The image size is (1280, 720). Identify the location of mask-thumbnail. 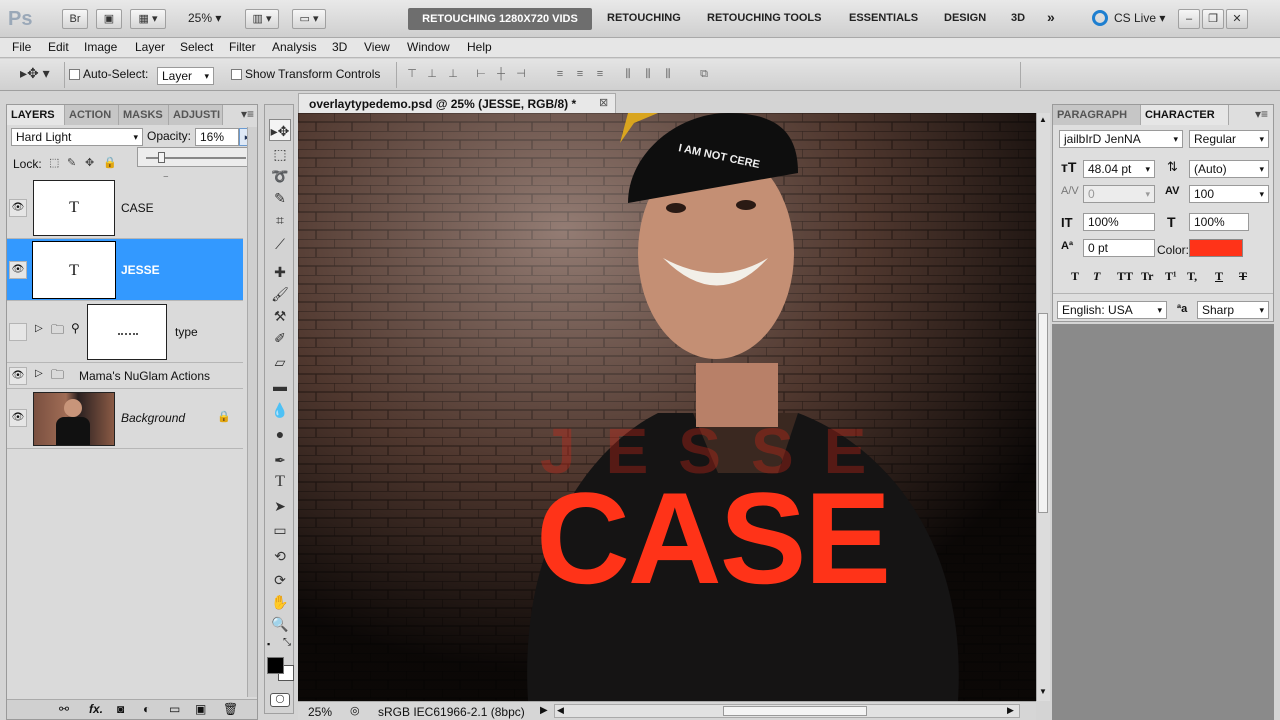
(127, 332).